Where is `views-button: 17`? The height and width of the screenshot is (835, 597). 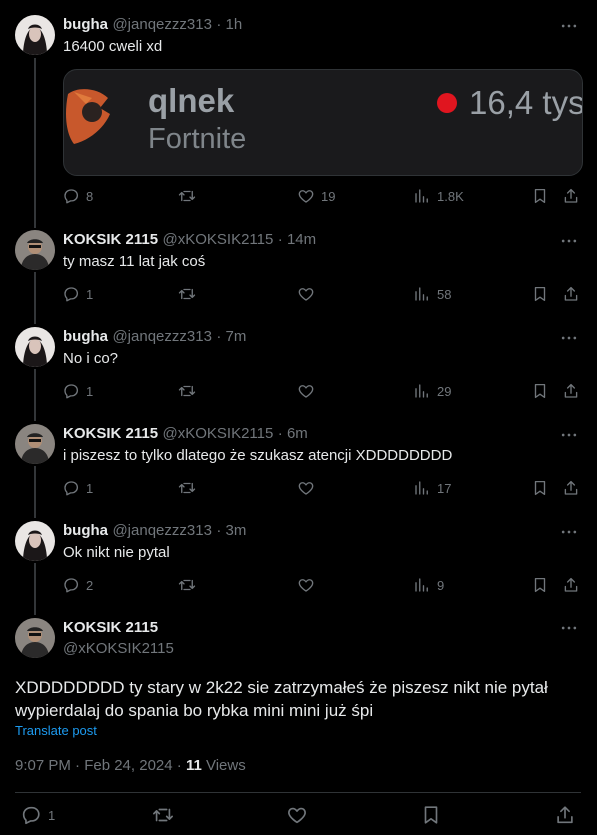
views-button: 17 is located at coordinates (432, 488).